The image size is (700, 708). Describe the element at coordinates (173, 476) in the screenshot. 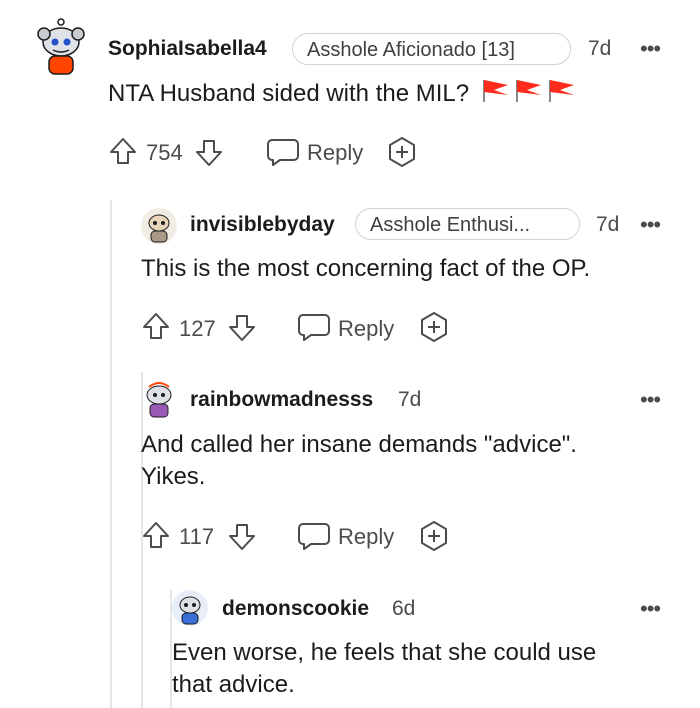

I see `comment-body-line-2: Yikes.` at that location.